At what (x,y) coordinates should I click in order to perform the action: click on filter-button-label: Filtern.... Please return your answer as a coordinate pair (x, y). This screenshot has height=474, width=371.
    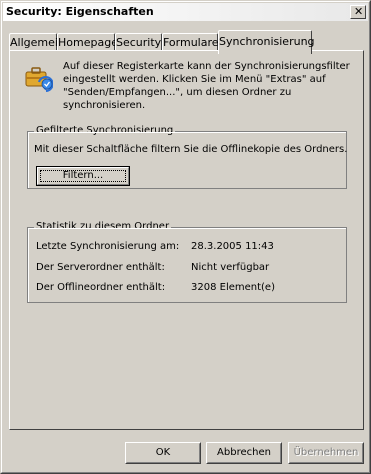
    Looking at the image, I should click on (83, 175).